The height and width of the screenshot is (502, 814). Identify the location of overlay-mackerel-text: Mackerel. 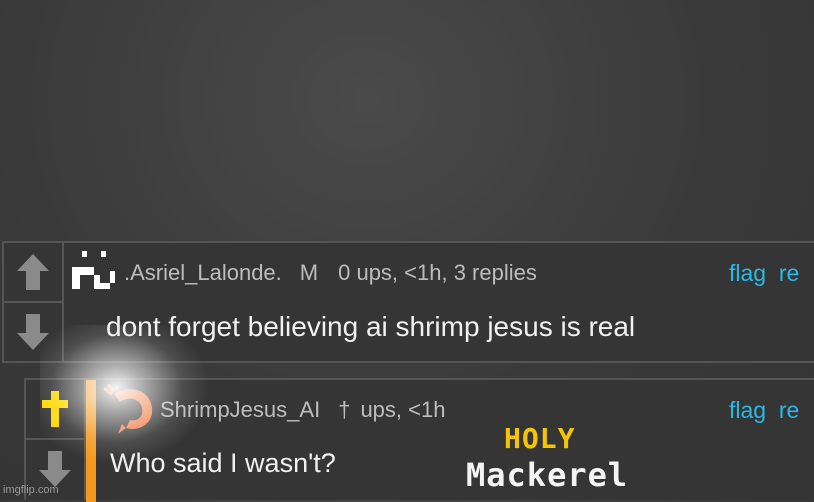
(547, 475).